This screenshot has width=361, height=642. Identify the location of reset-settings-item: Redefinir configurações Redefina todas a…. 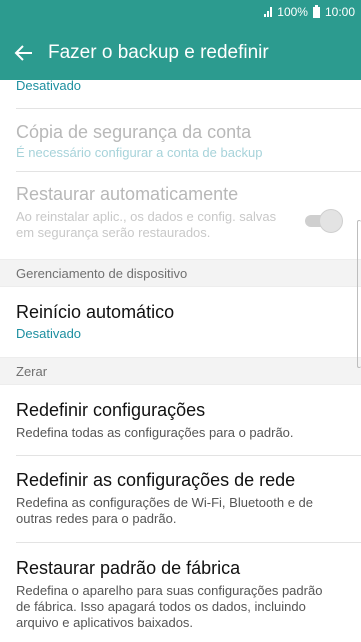
(180, 420).